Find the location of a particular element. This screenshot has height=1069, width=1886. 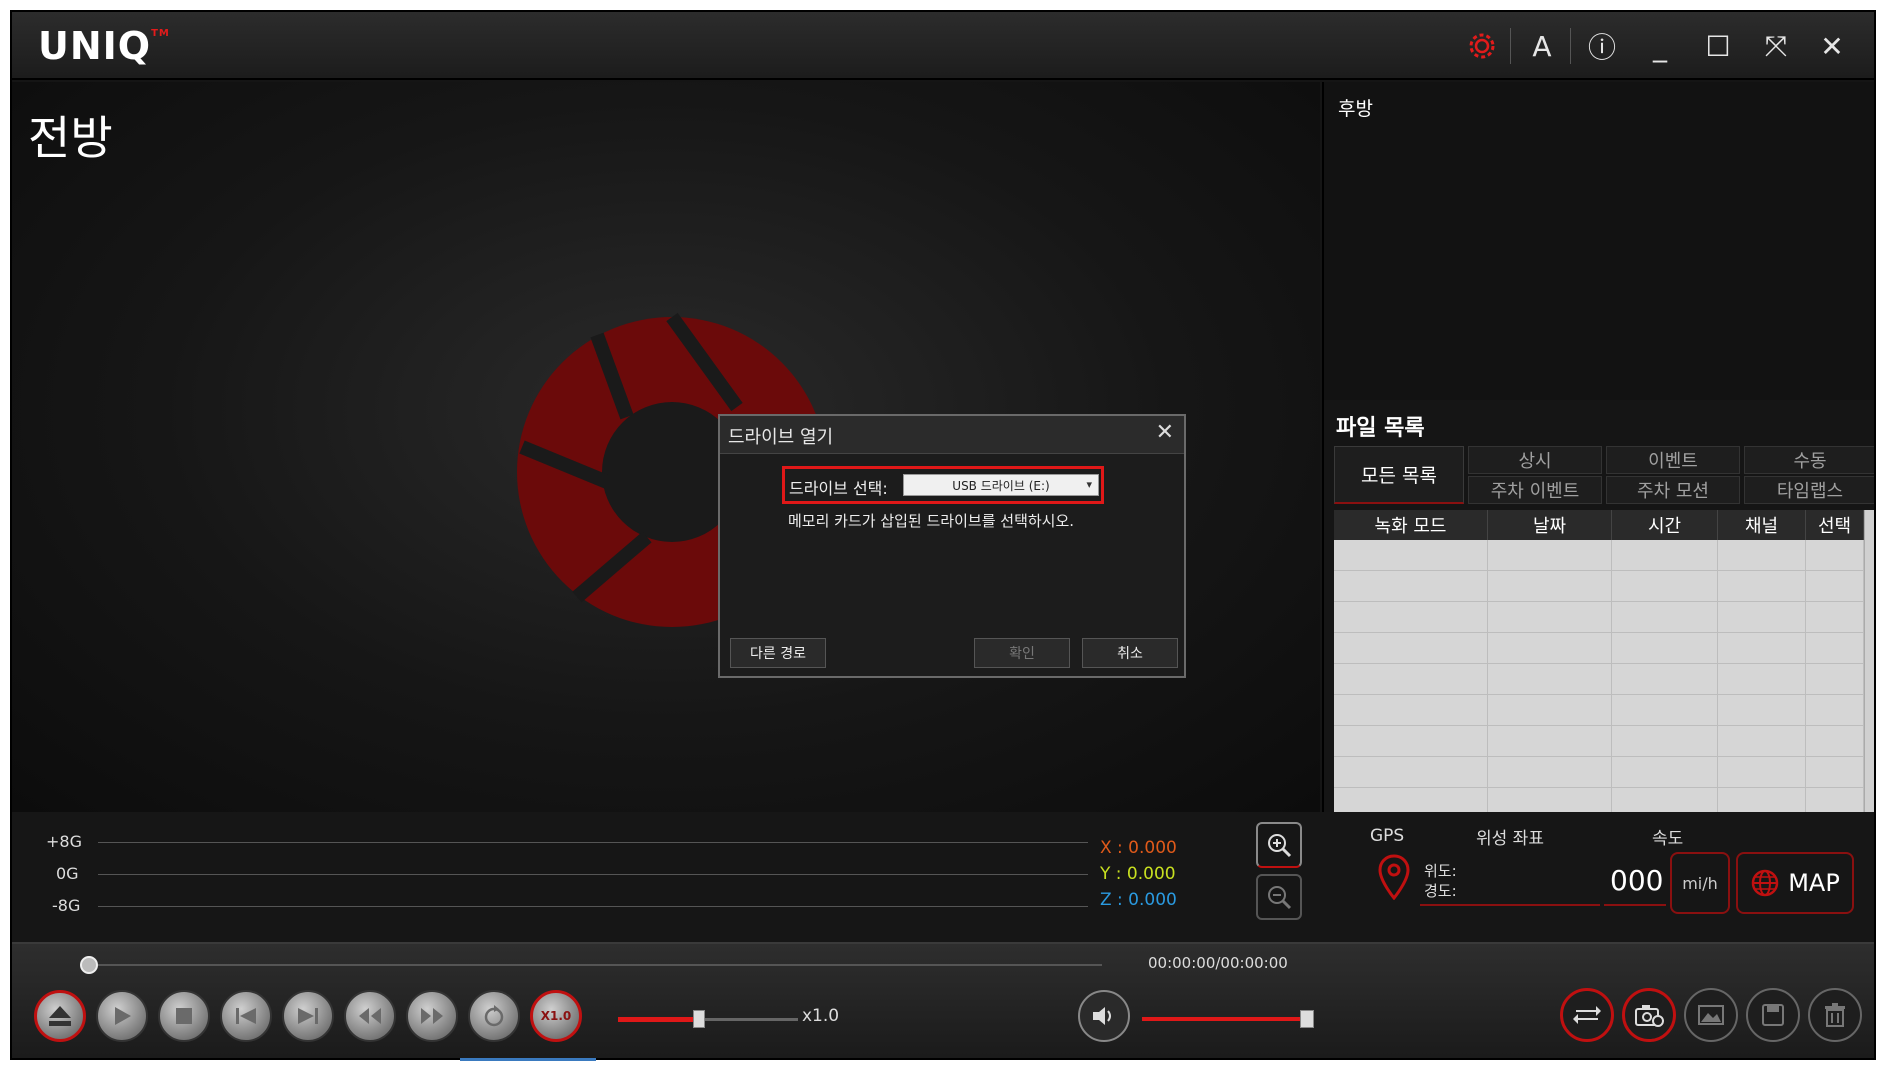

filter-parking-event-button: 주차 이벤트 is located at coordinates (1535, 490).